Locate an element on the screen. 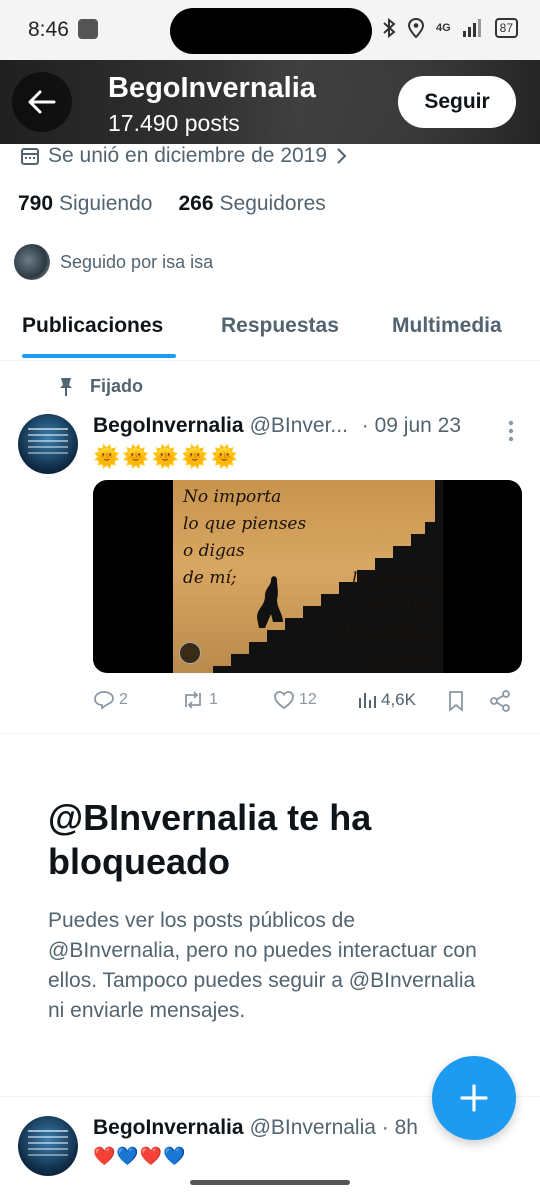  home-indicator is located at coordinates (270, 1182).